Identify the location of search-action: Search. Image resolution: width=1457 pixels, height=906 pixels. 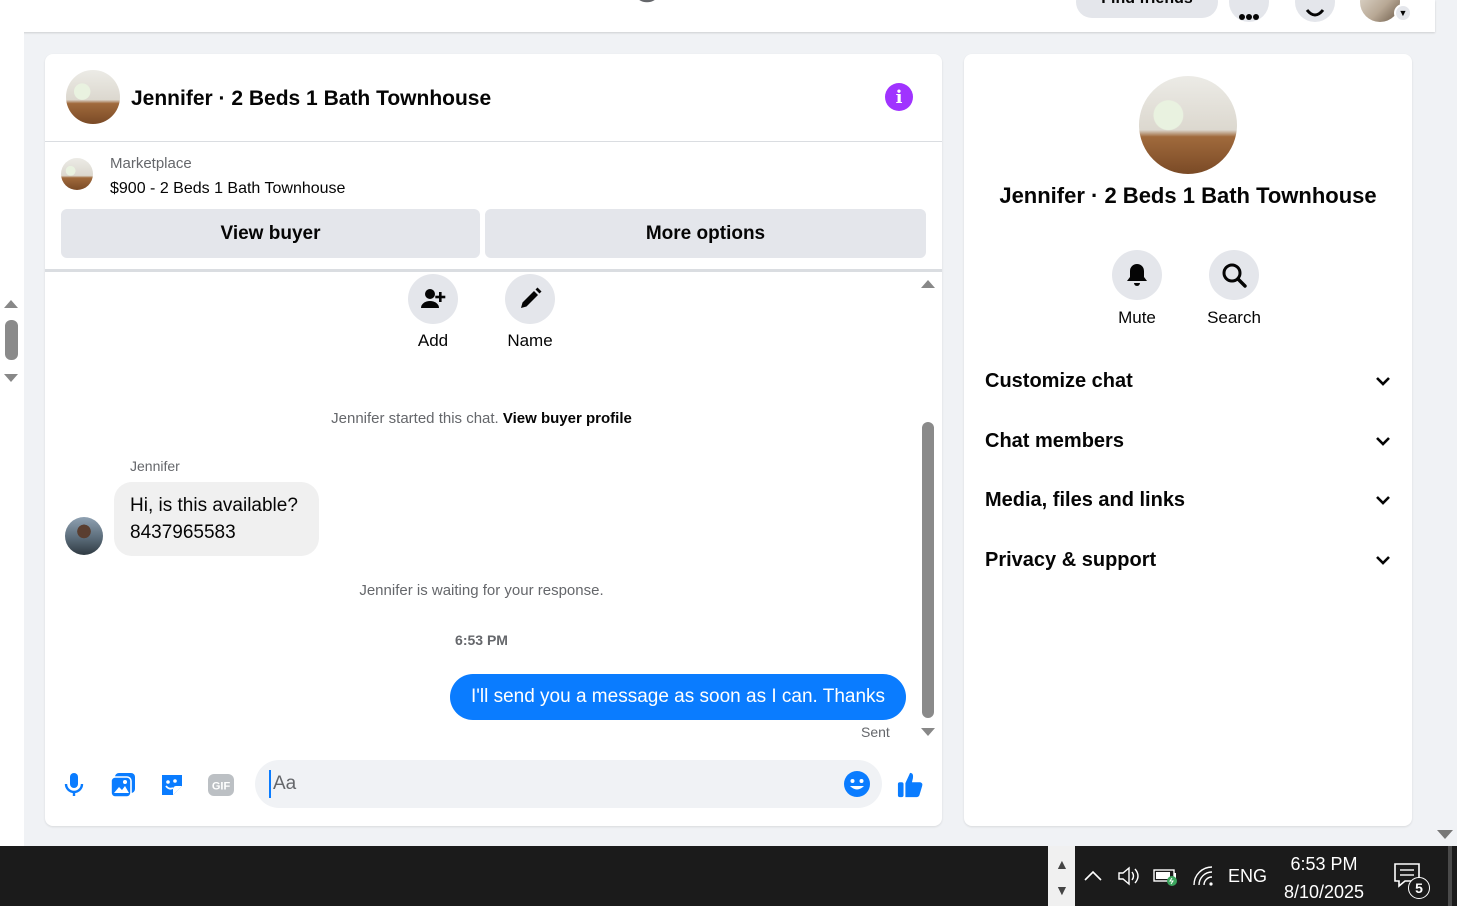
(1234, 289).